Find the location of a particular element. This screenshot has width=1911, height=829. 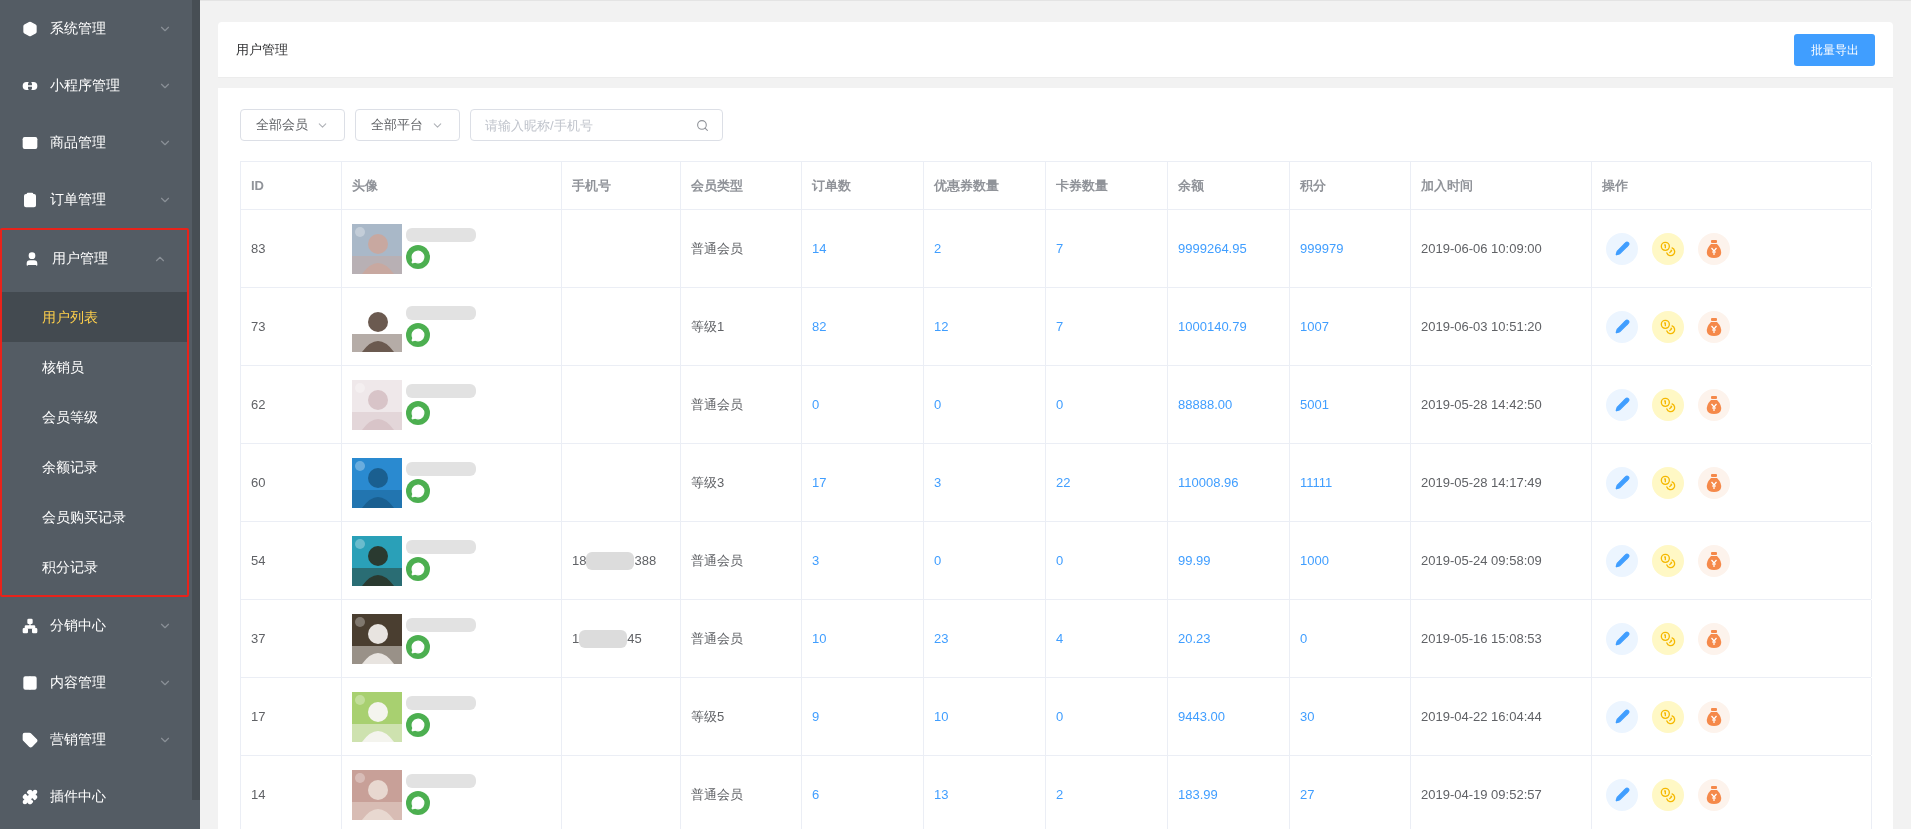

table-cell-text: 9443.00 is located at coordinates (1201, 716).